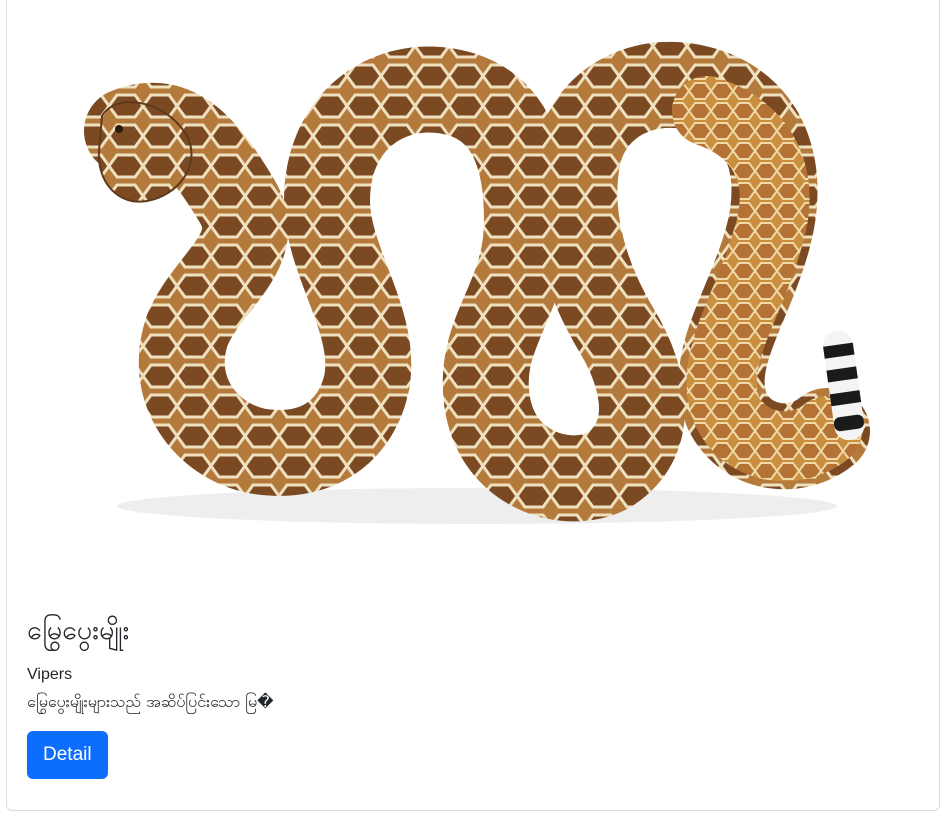 The height and width of the screenshot is (816, 946). What do you see at coordinates (50, 674) in the screenshot?
I see `card-subtitle: Vipers` at bounding box center [50, 674].